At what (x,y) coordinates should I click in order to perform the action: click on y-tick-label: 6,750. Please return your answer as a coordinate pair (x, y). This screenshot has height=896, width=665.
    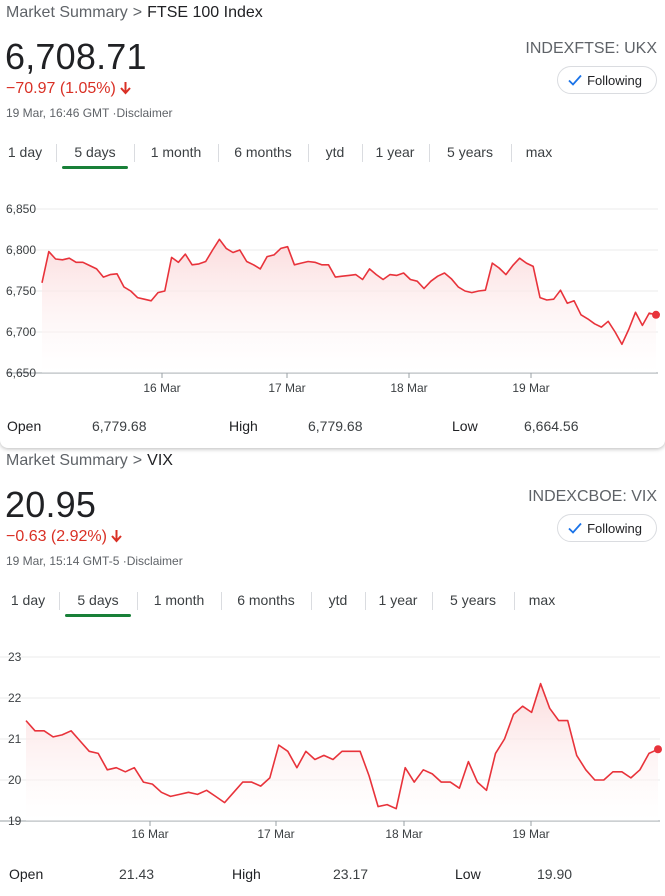
    Looking at the image, I should click on (21, 291).